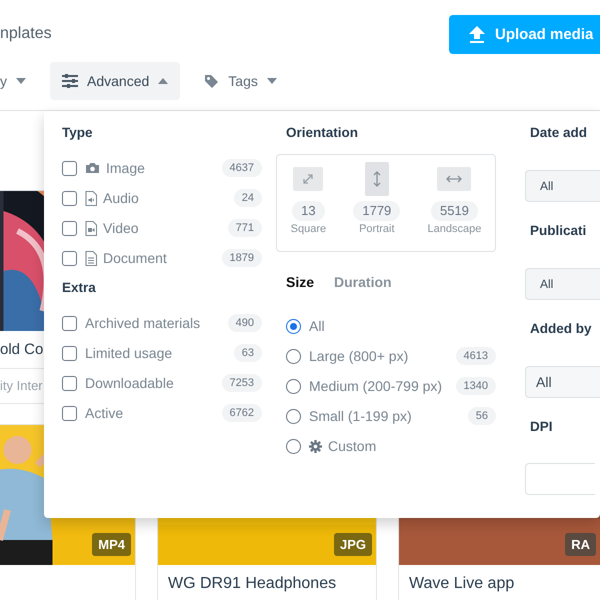 This screenshot has height=600, width=600. Describe the element at coordinates (462, 584) in the screenshot. I see `card-title: Wave Live app` at that location.